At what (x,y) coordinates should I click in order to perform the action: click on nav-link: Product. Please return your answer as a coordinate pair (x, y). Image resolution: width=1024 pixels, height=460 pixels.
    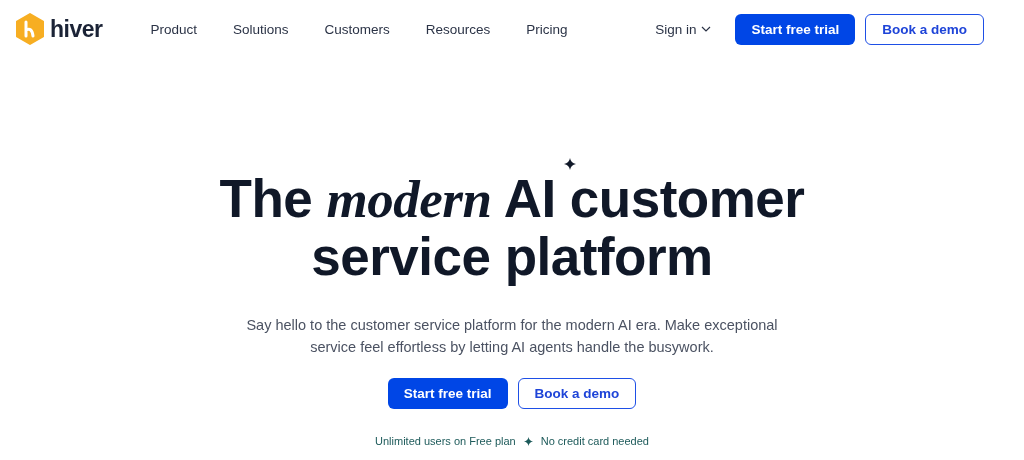
    Looking at the image, I should click on (173, 29).